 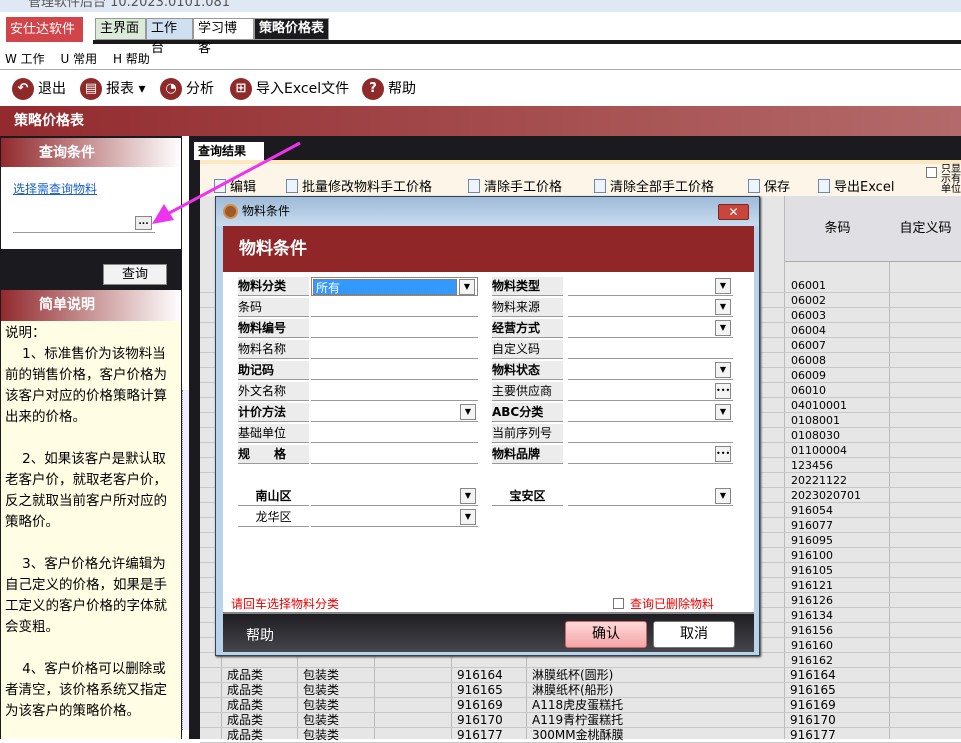 I want to click on field-label: 物料编号, so click(x=273, y=328).